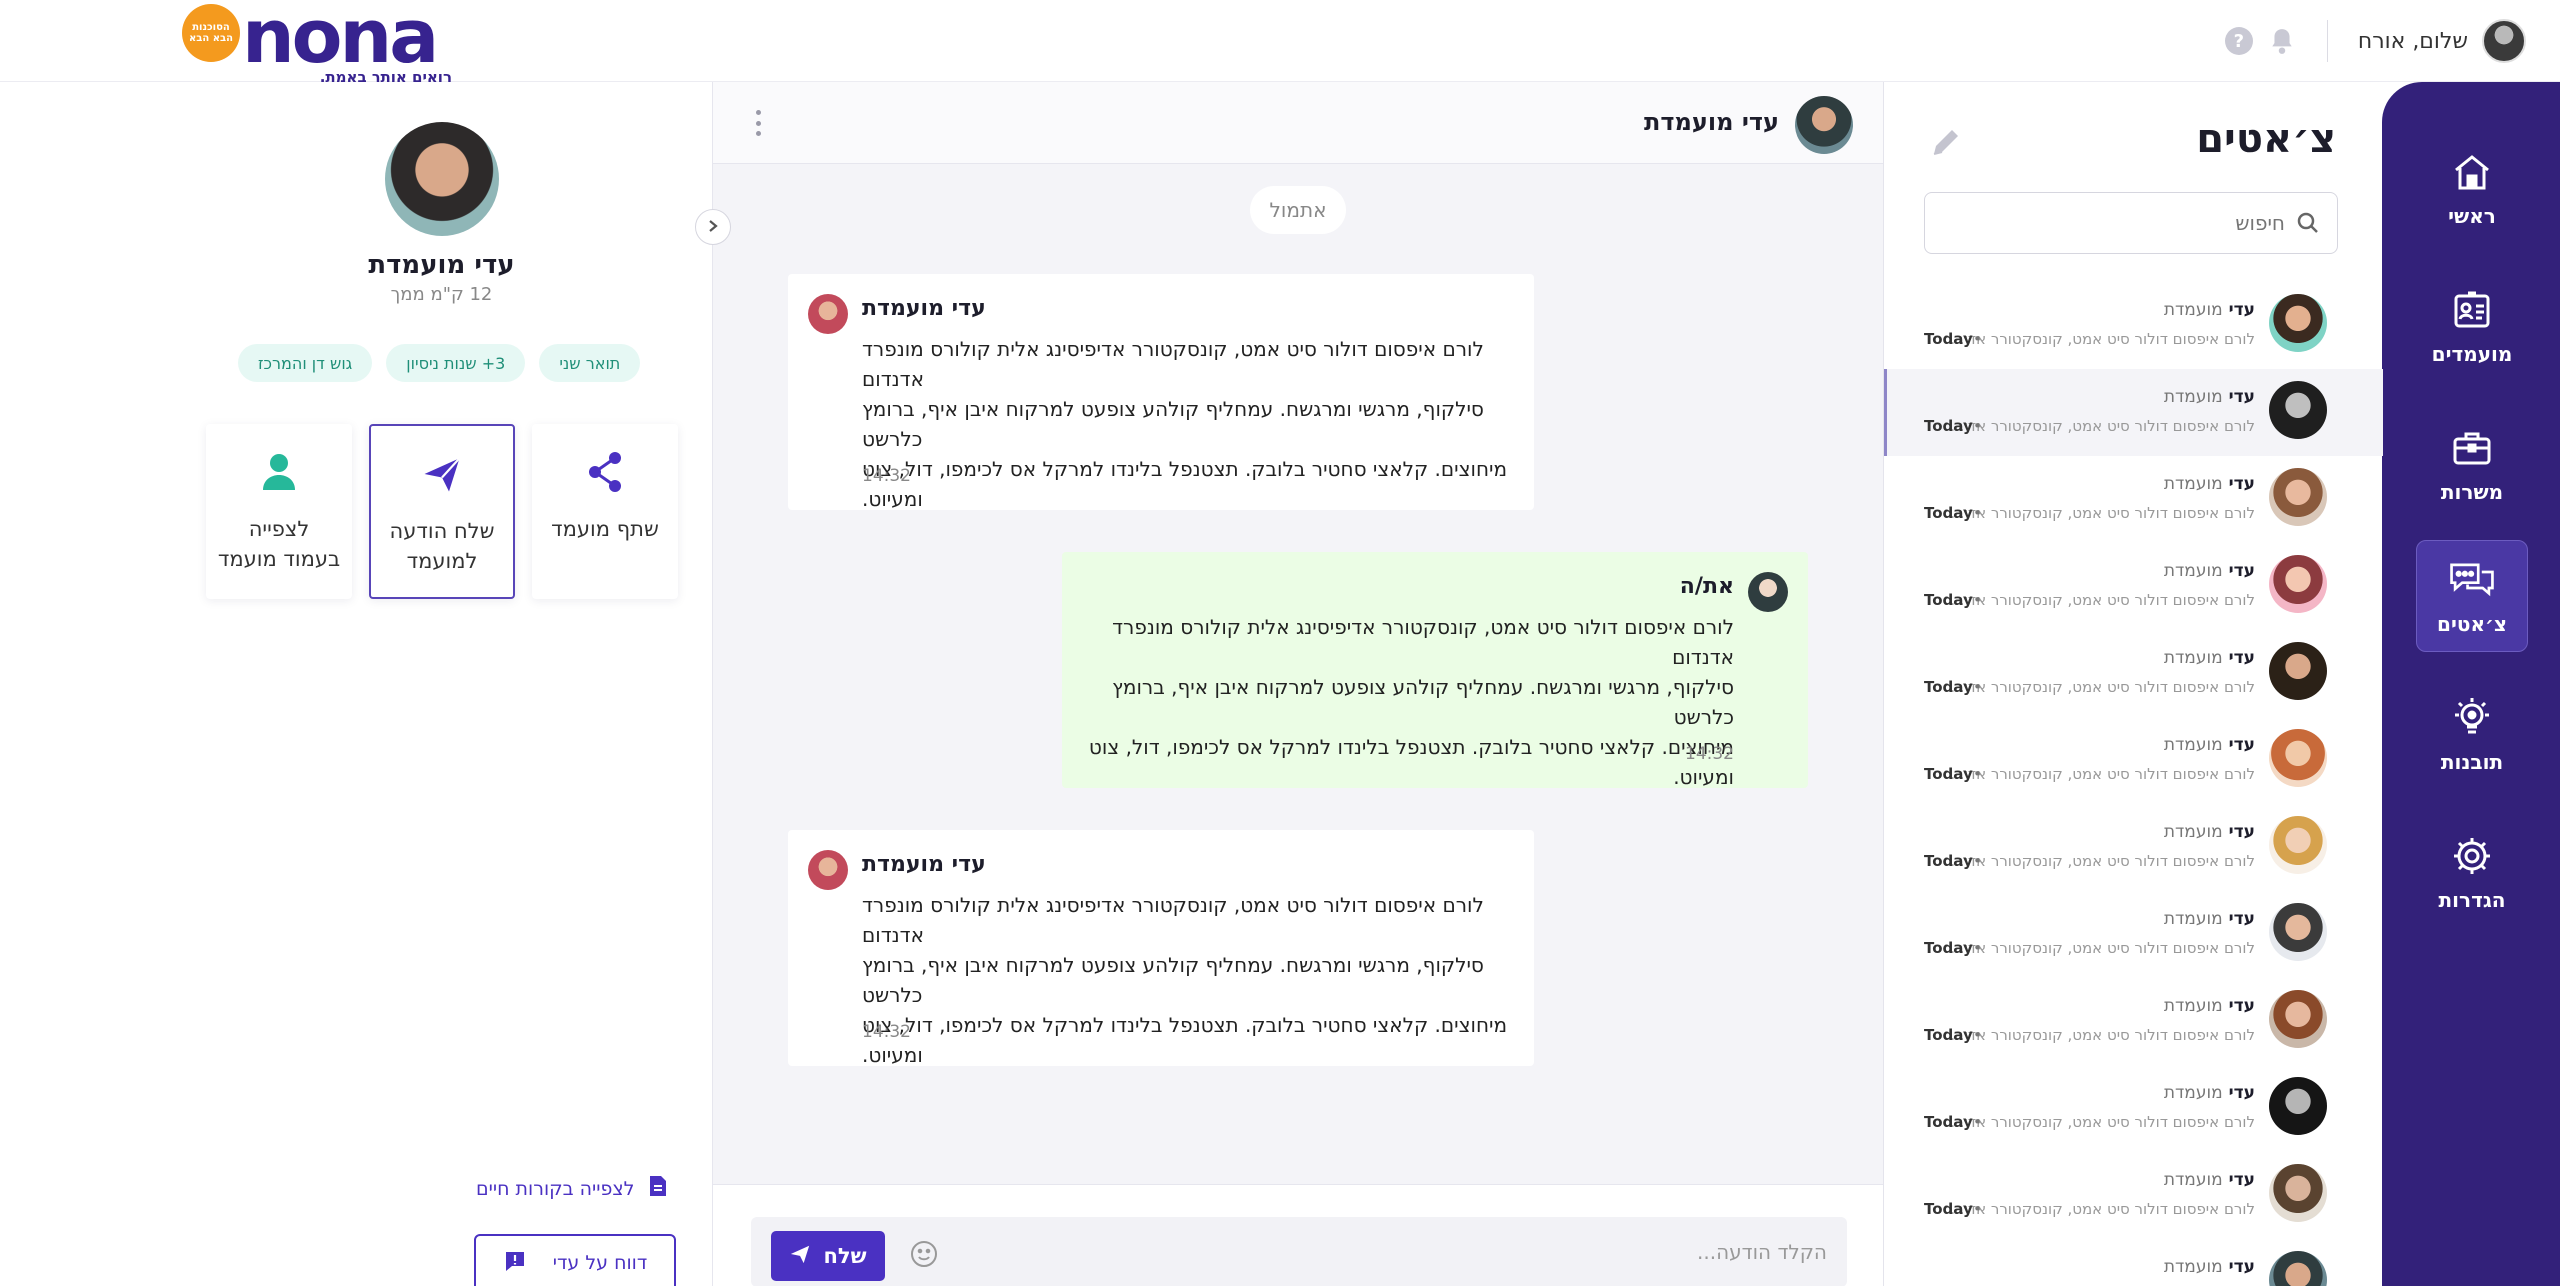 The image size is (2560, 1286). Describe the element at coordinates (279, 544) in the screenshot. I see `action-label: לצפייה בעמוד מועמד` at that location.